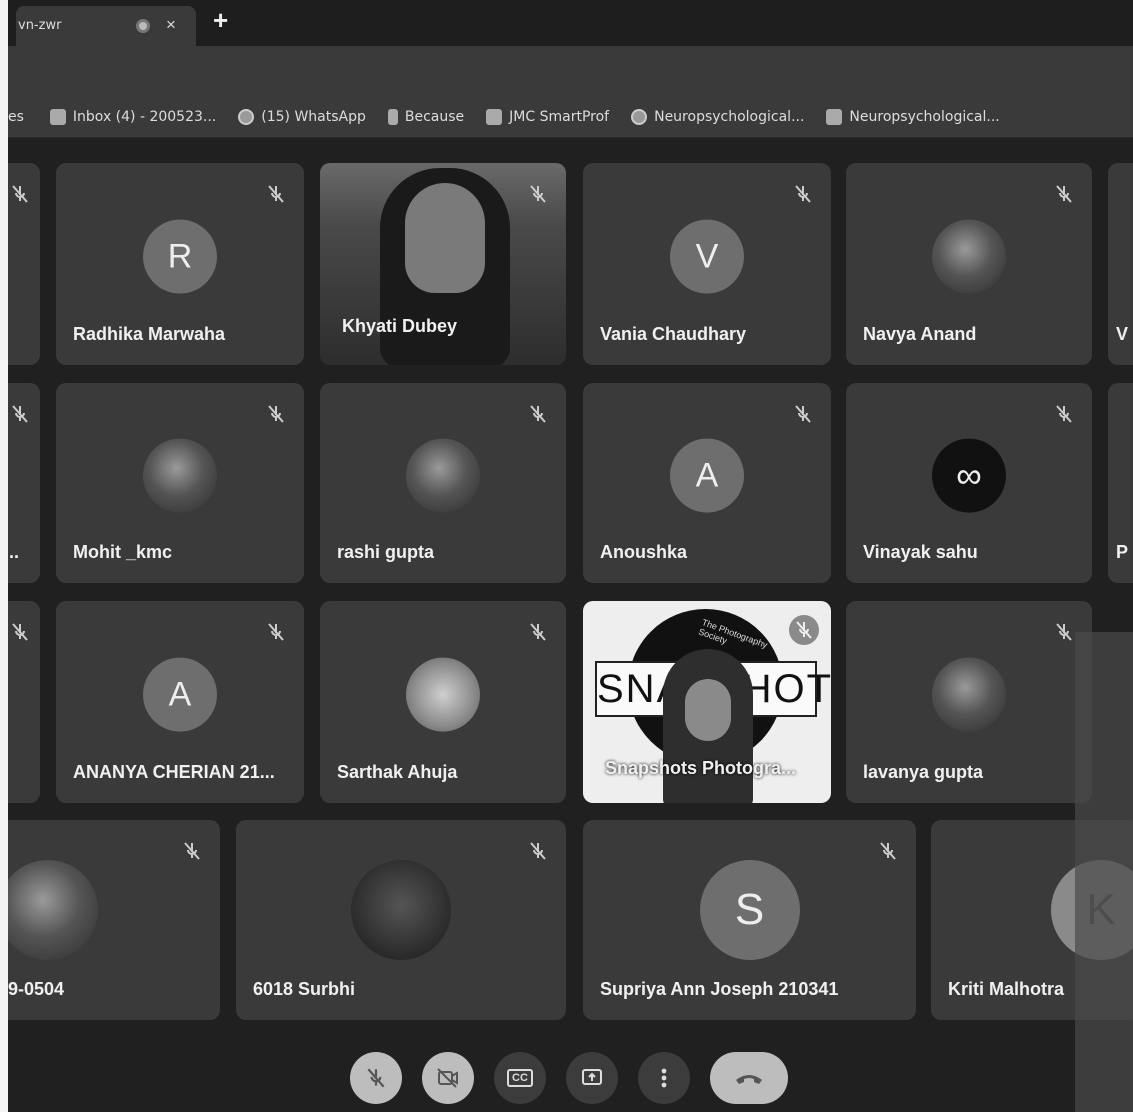 This screenshot has height=1112, width=1133. I want to click on participant-tile: R Radhika Marwaha, so click(180, 264).